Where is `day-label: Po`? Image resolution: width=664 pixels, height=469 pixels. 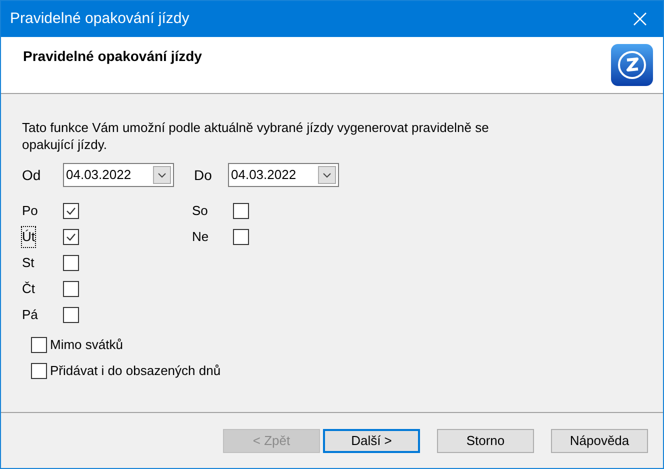
day-label: Po is located at coordinates (30, 211).